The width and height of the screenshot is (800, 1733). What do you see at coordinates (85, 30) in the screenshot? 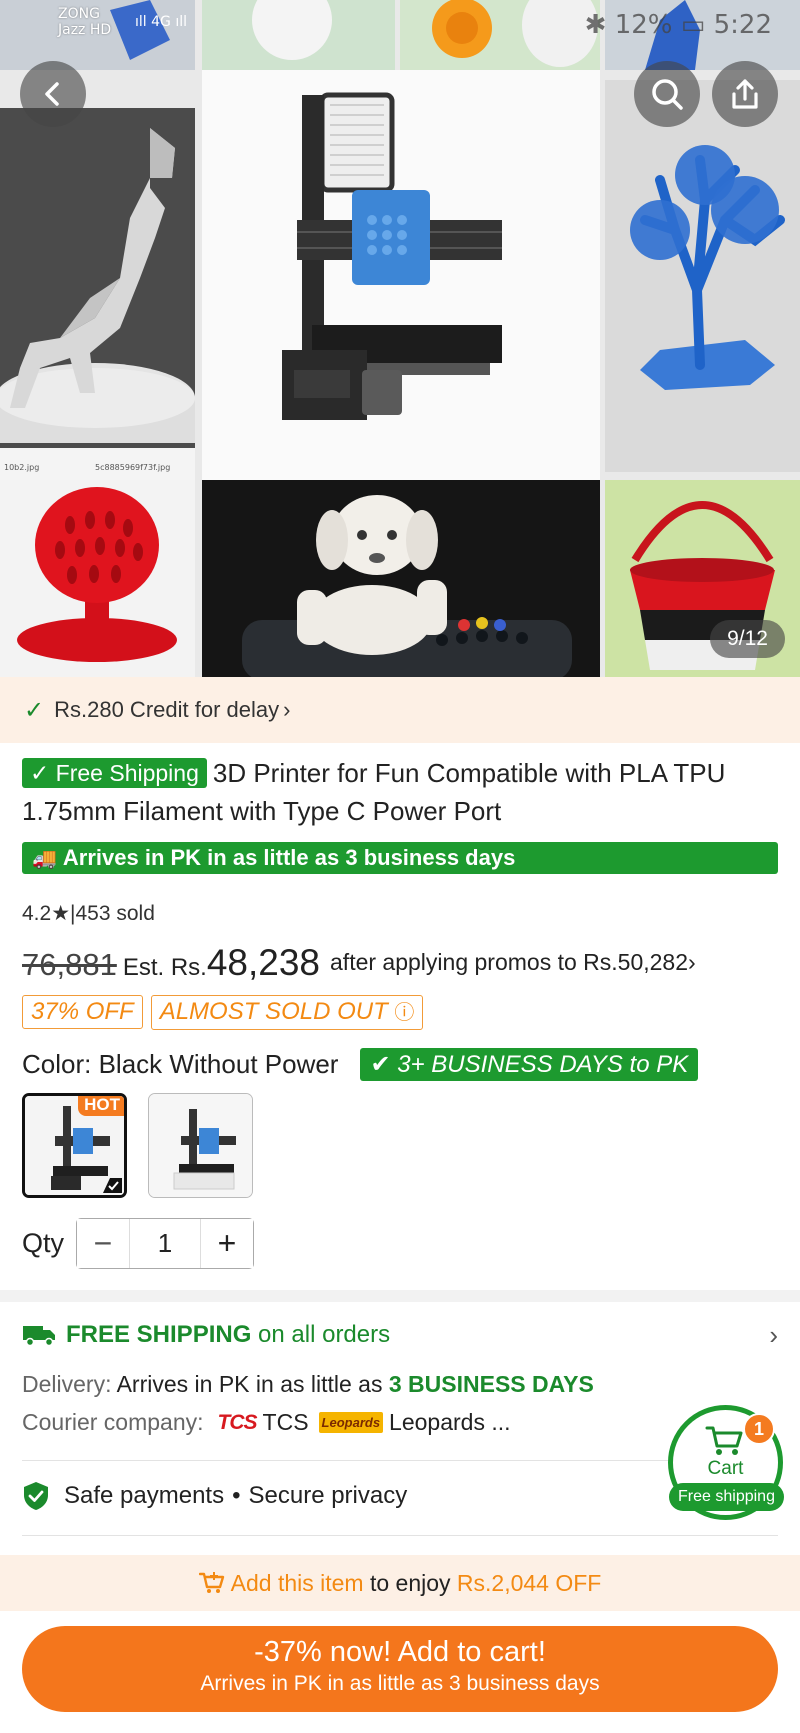
I see `carrier-2: Jazz HD` at bounding box center [85, 30].